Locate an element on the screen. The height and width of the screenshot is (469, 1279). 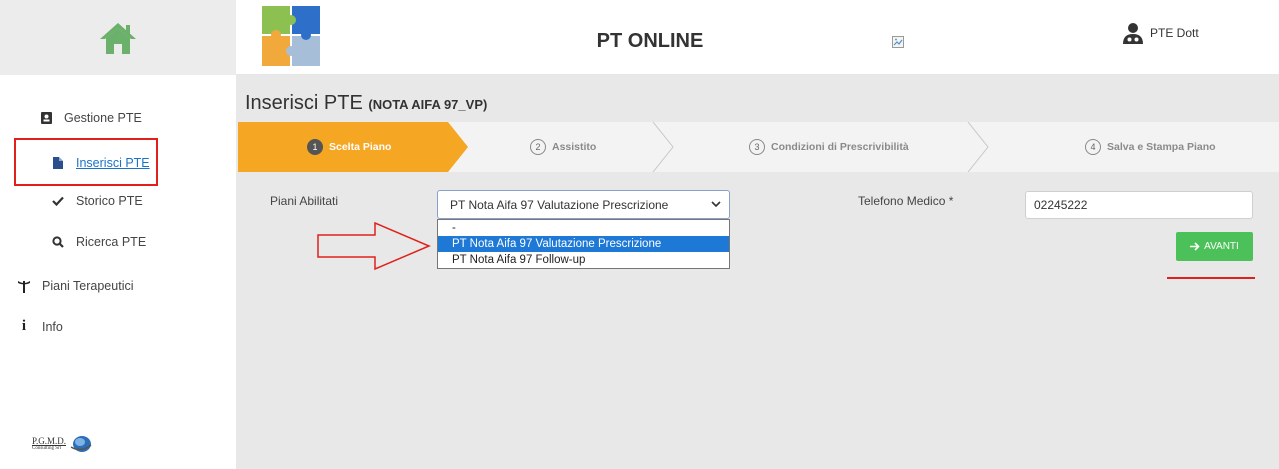
avanti-button-label: AVANTI is located at coordinates (1221, 246).